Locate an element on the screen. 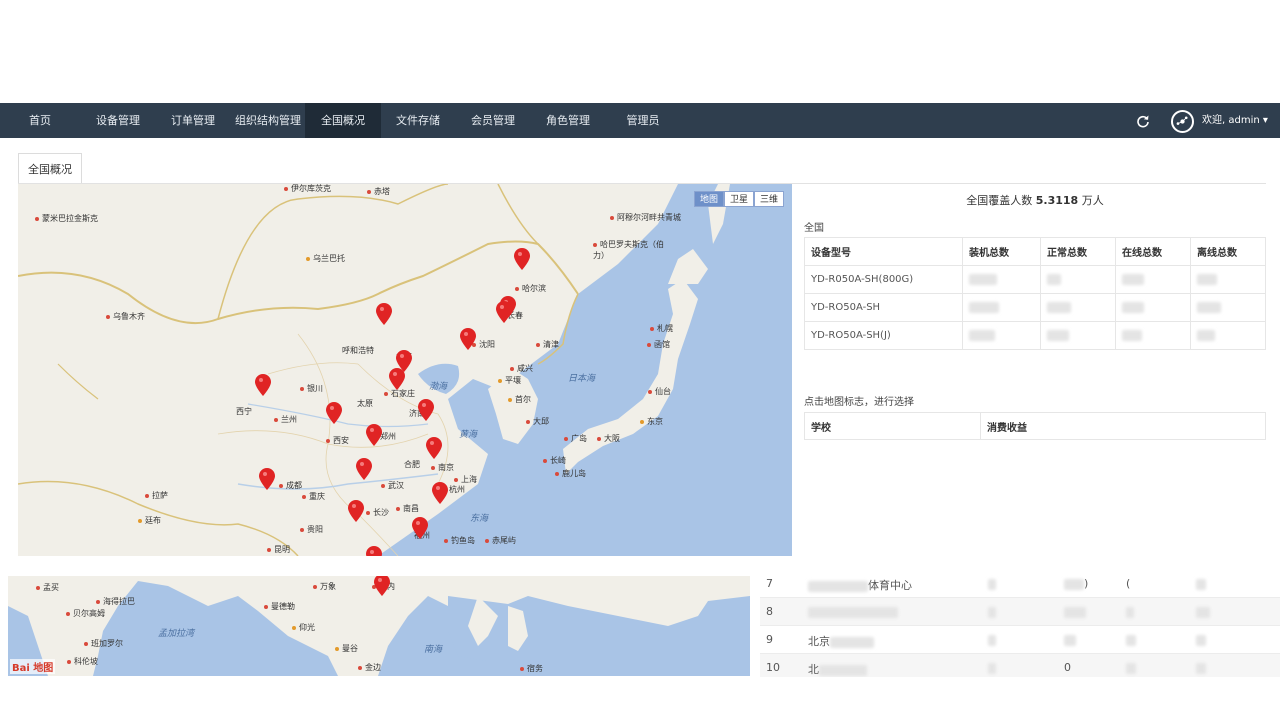 The image size is (1280, 720). table-header-row: 设备型号 装机总数 正常总数 在线总数 离线总数 is located at coordinates (1035, 251).